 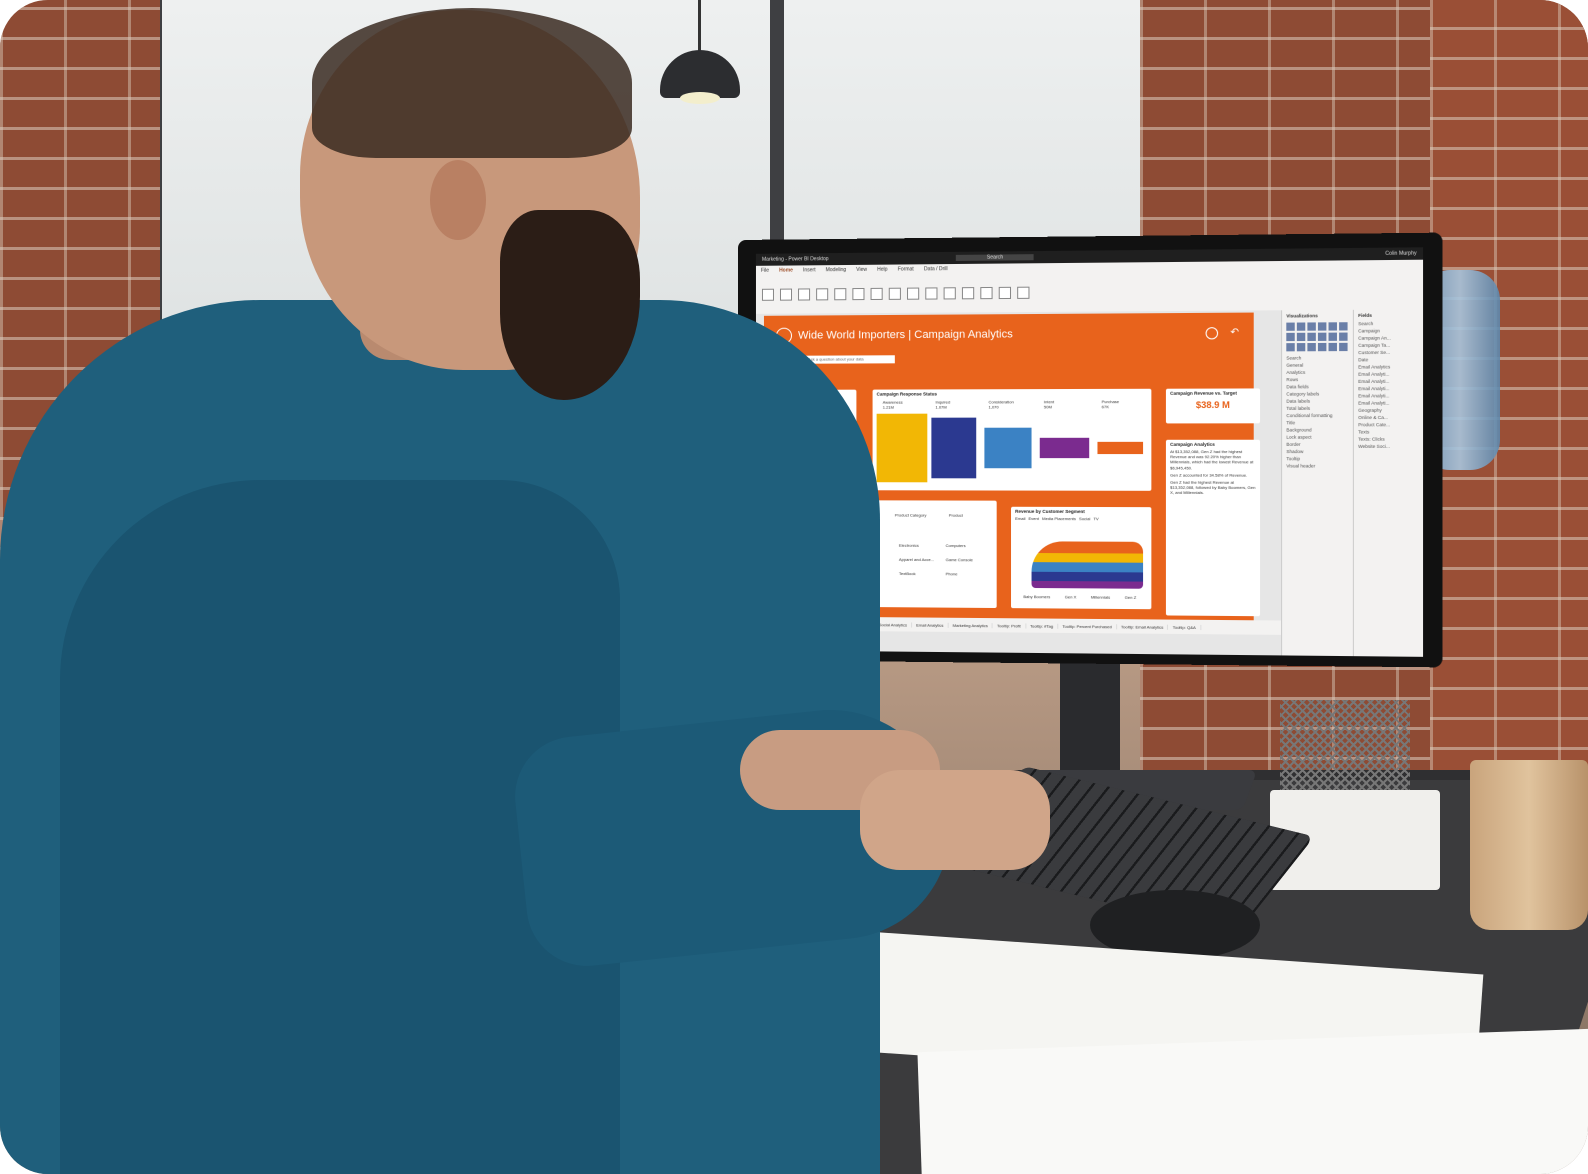 I want to click on format-section: Data fields, so click(x=1317, y=386).